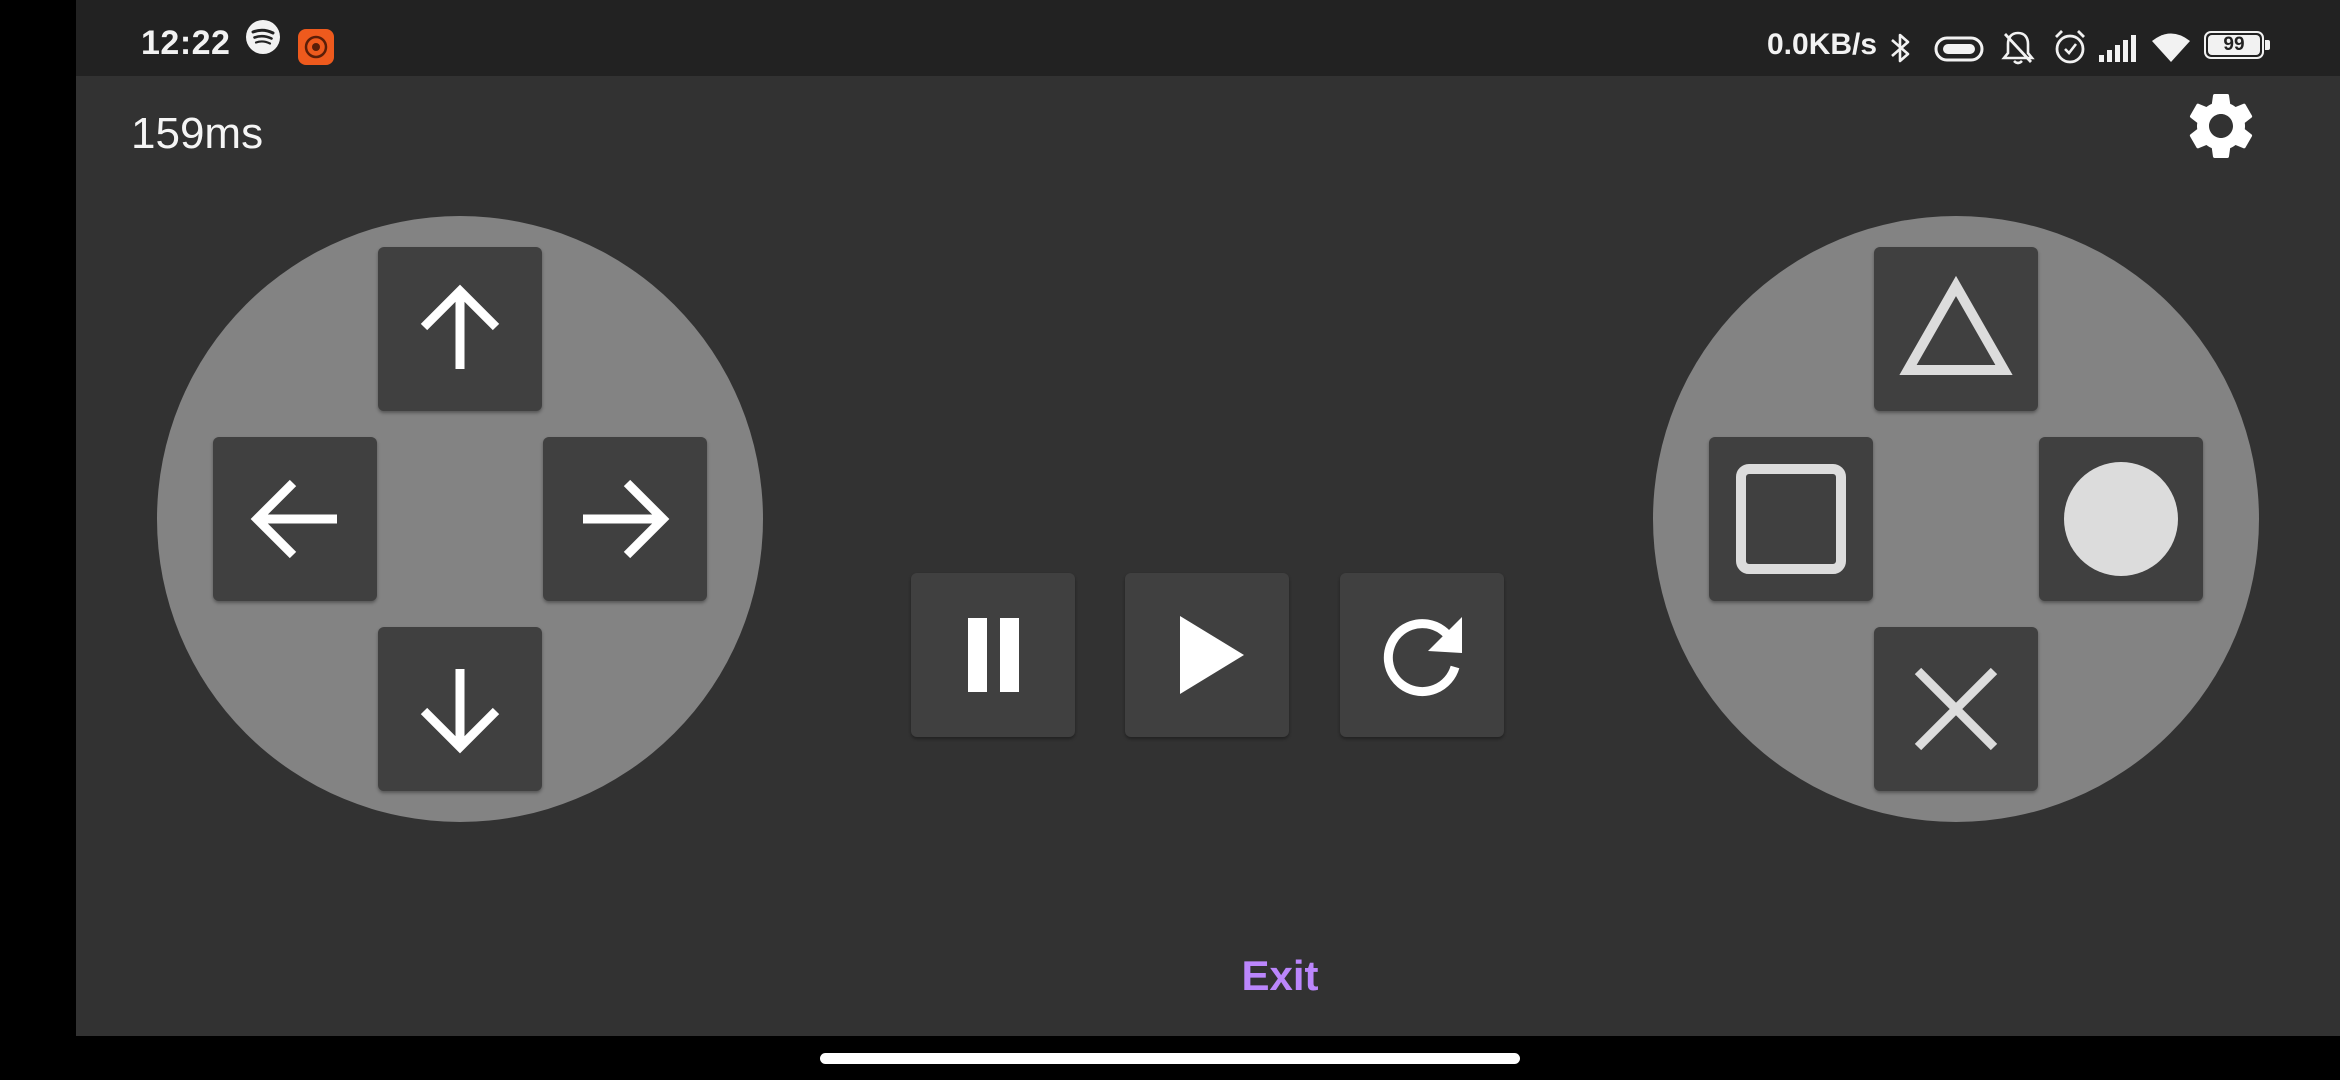  Describe the element at coordinates (1959, 49) in the screenshot. I see `vibrate-icon` at that location.